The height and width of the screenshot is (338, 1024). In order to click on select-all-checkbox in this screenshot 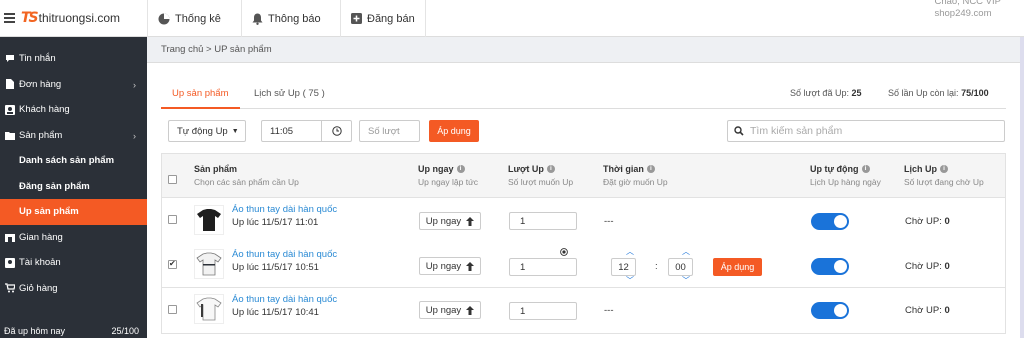, I will do `click(172, 179)`.